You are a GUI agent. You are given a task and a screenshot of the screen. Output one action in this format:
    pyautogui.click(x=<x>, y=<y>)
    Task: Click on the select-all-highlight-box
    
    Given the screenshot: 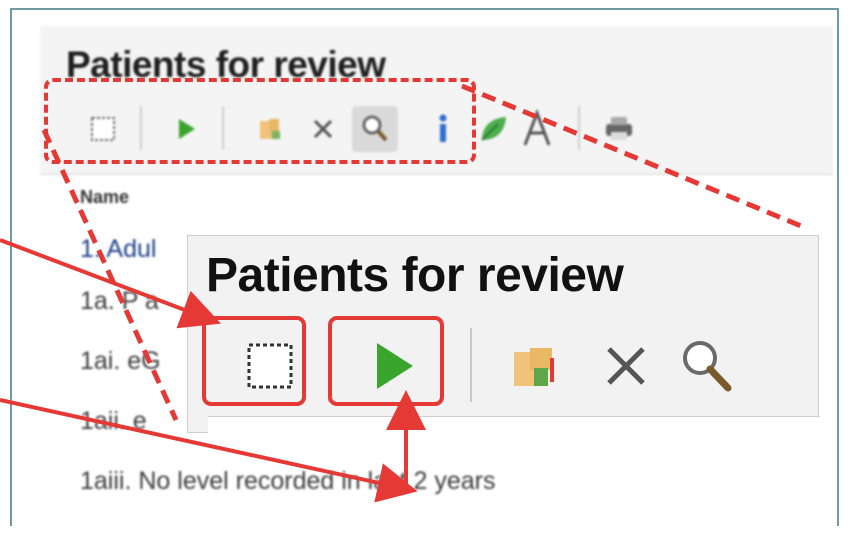 What is the action you would take?
    pyautogui.click(x=254, y=361)
    